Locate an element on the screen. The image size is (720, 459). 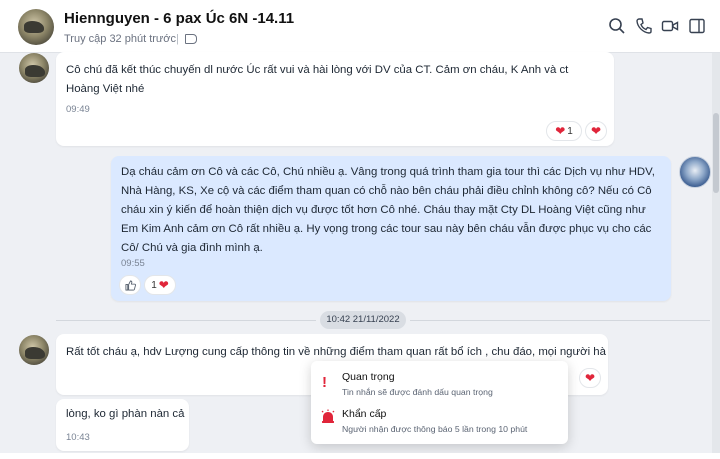
reaction-summary: 1 ❤ is located at coordinates (160, 285).